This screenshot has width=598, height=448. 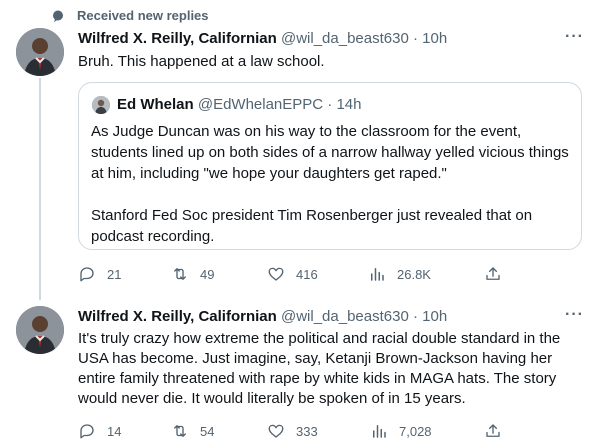 What do you see at coordinates (192, 274) in the screenshot?
I see `retweet-button: 49` at bounding box center [192, 274].